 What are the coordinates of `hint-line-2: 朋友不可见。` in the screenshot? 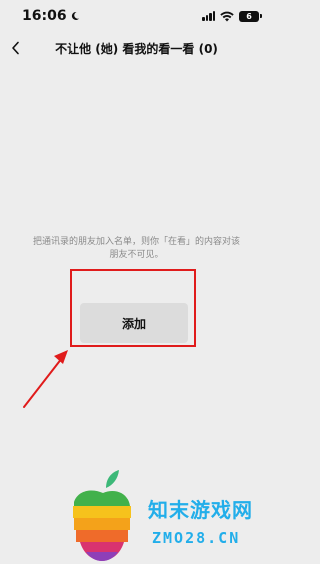 It's located at (136, 255).